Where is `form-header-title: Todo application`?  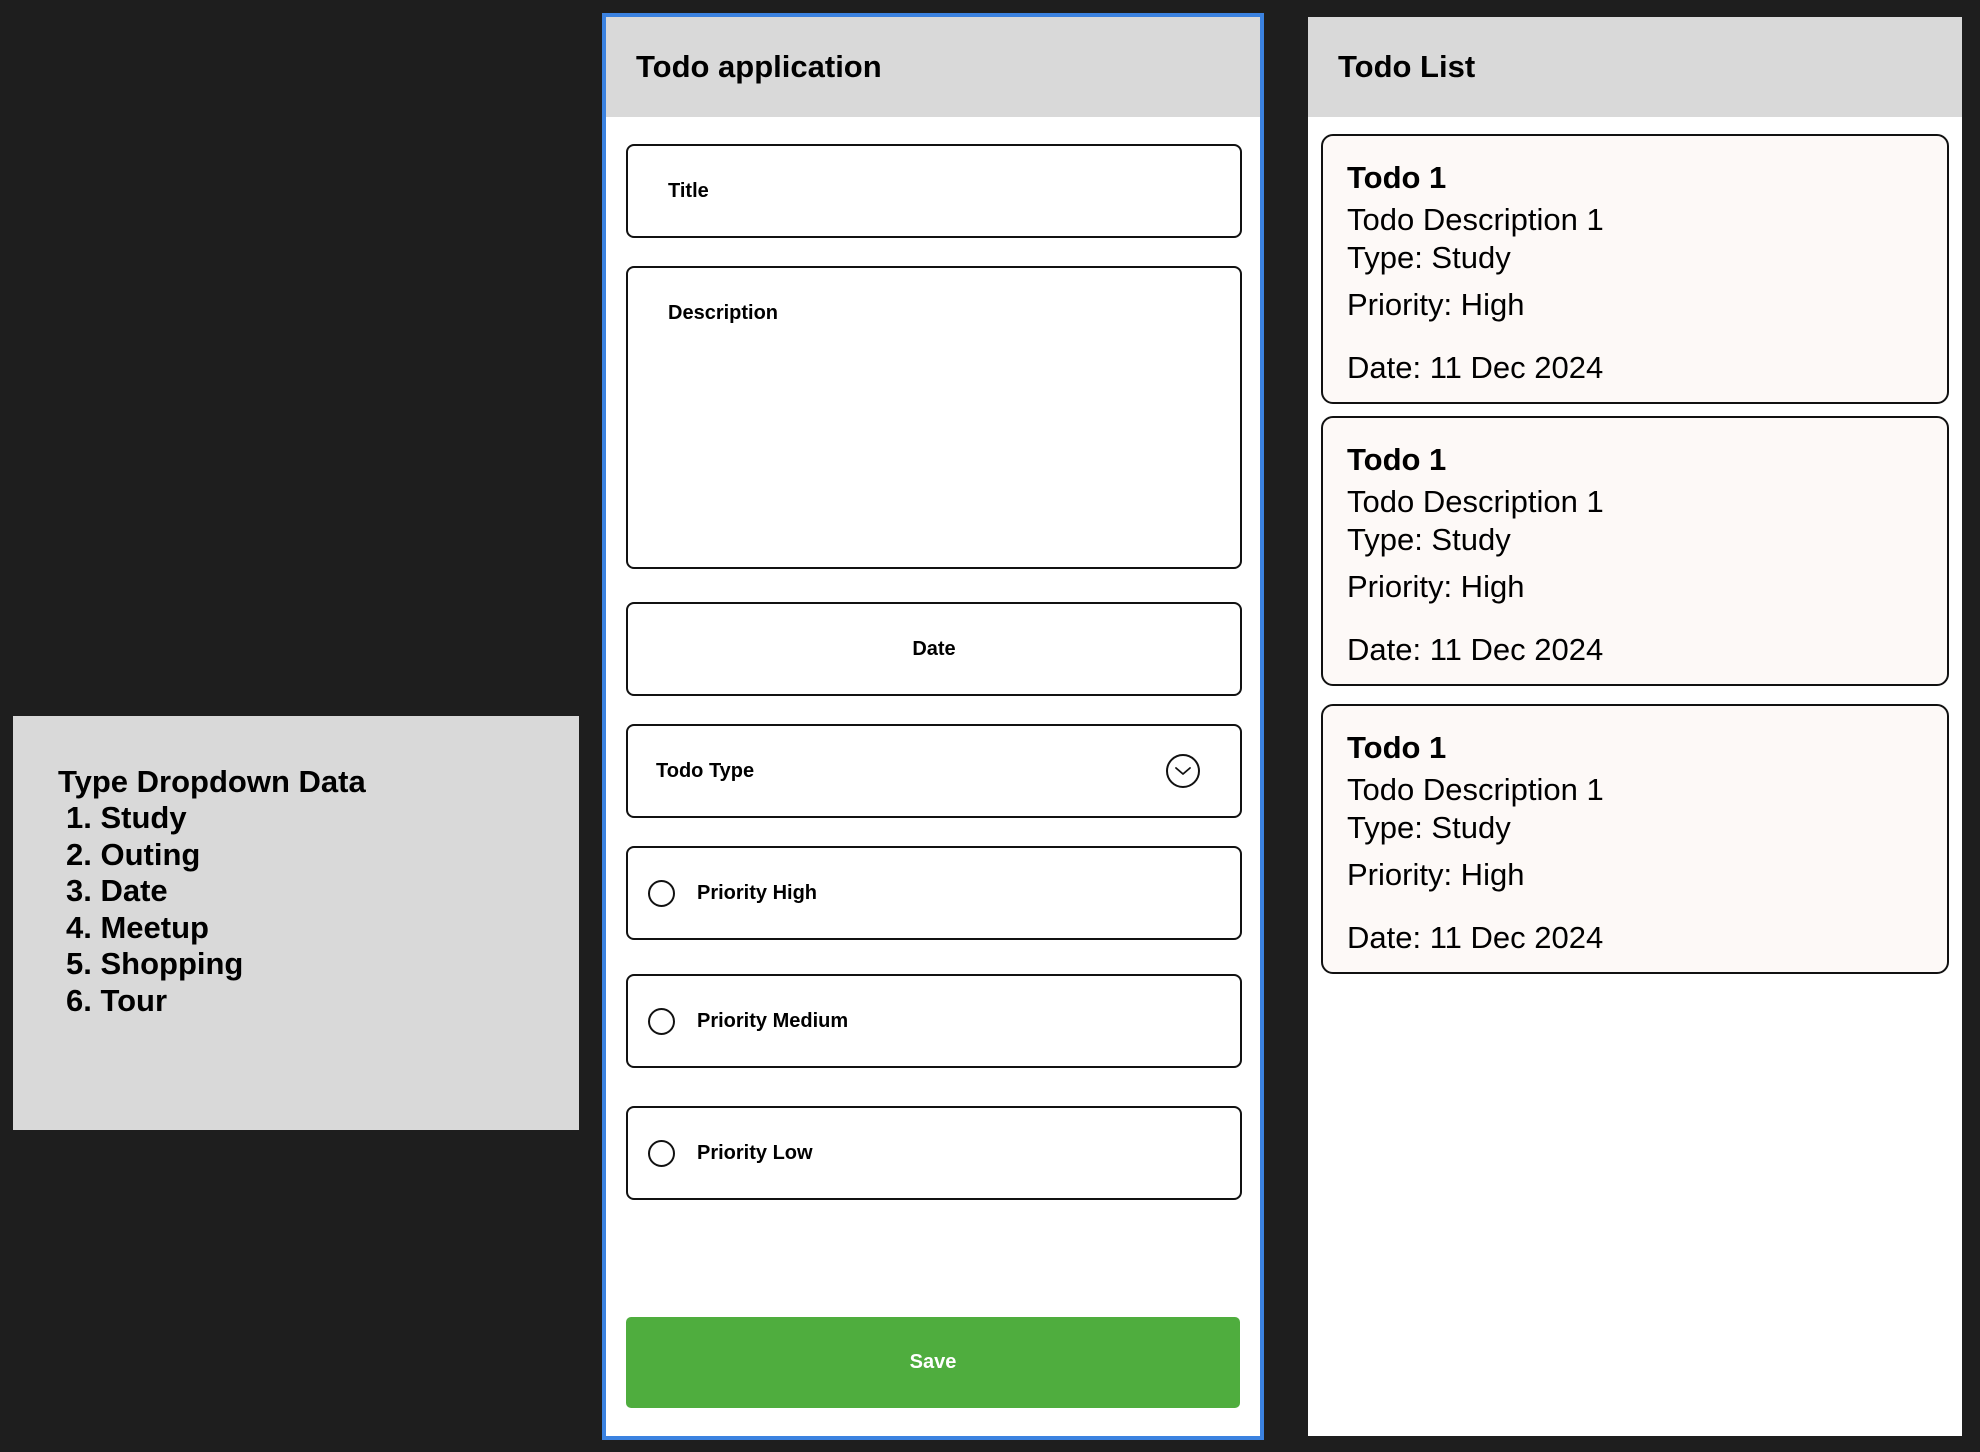 form-header-title: Todo application is located at coordinates (759, 66).